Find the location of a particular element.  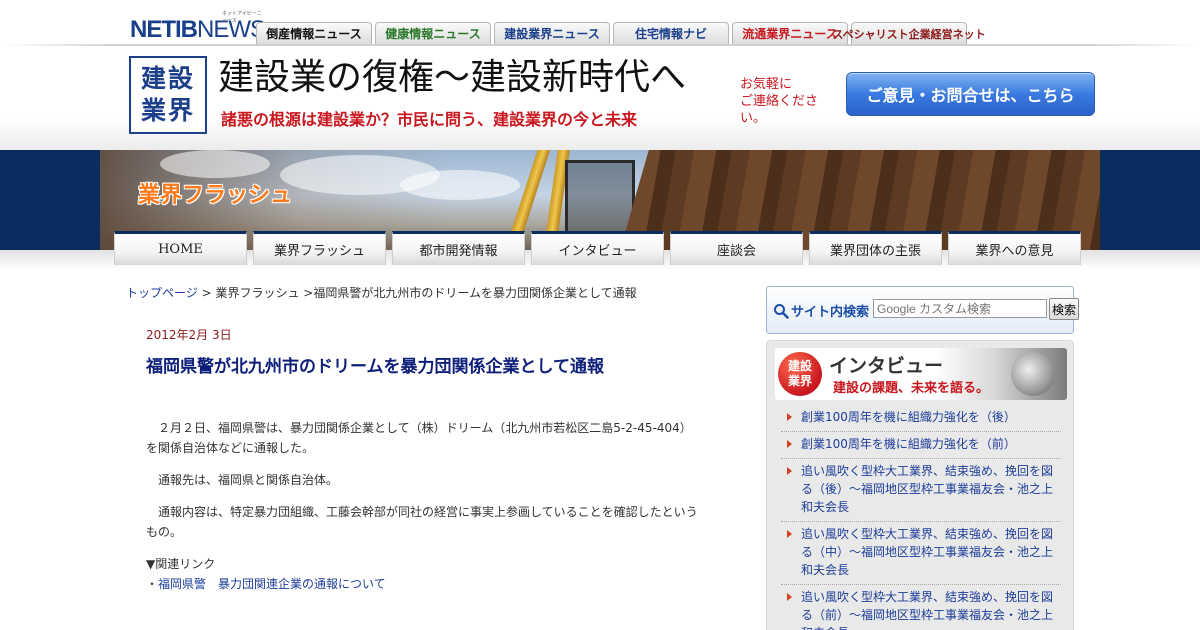

nav-interview: インタビュー is located at coordinates (597, 248).